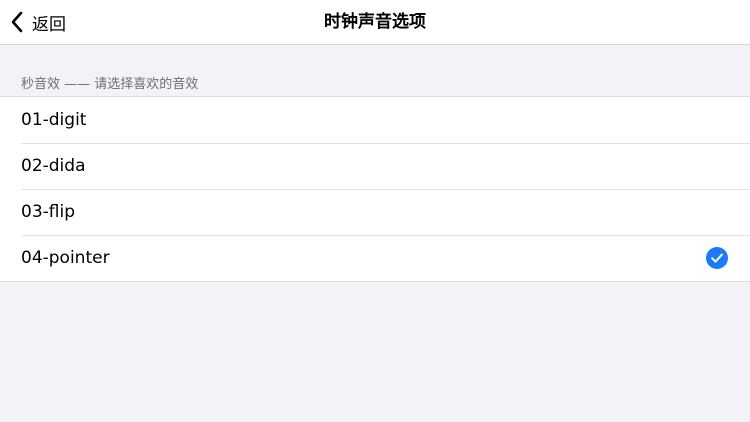  What do you see at coordinates (375, 166) in the screenshot?
I see `option-row-02-dida: 02-dida` at bounding box center [375, 166].